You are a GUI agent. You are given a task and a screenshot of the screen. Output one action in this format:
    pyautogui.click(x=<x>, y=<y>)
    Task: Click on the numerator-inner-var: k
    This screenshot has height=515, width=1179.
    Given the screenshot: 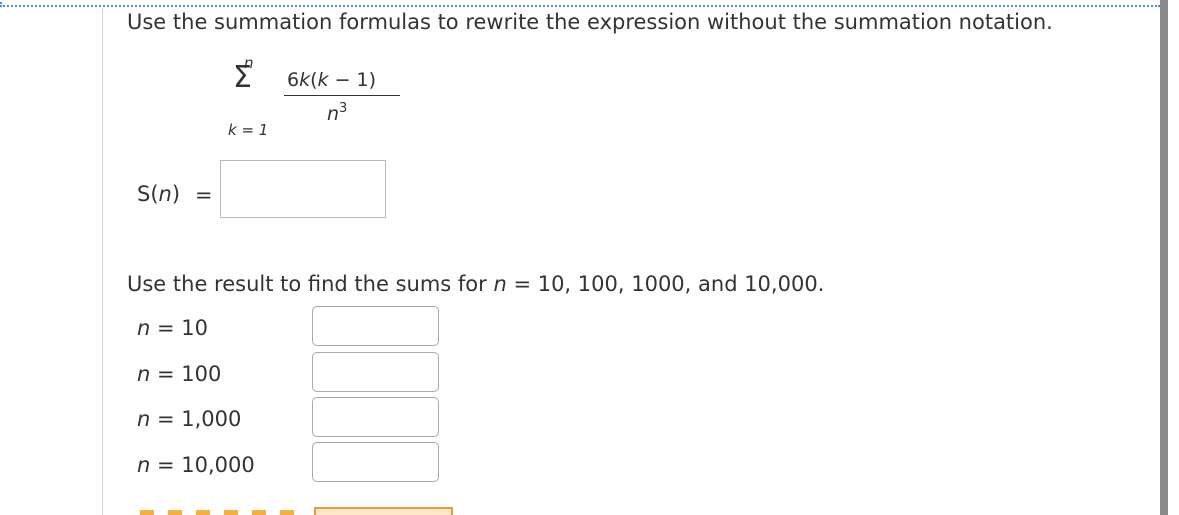 What is the action you would take?
    pyautogui.click(x=323, y=80)
    